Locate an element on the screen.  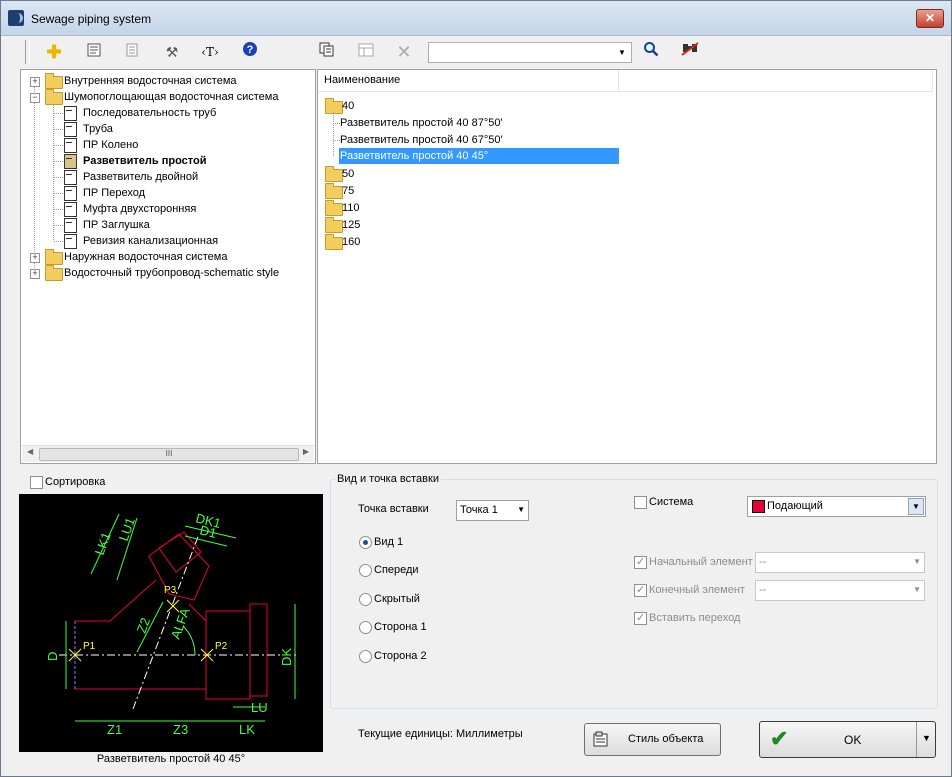
ok-dropdown: ▼ is located at coordinates (925, 739).